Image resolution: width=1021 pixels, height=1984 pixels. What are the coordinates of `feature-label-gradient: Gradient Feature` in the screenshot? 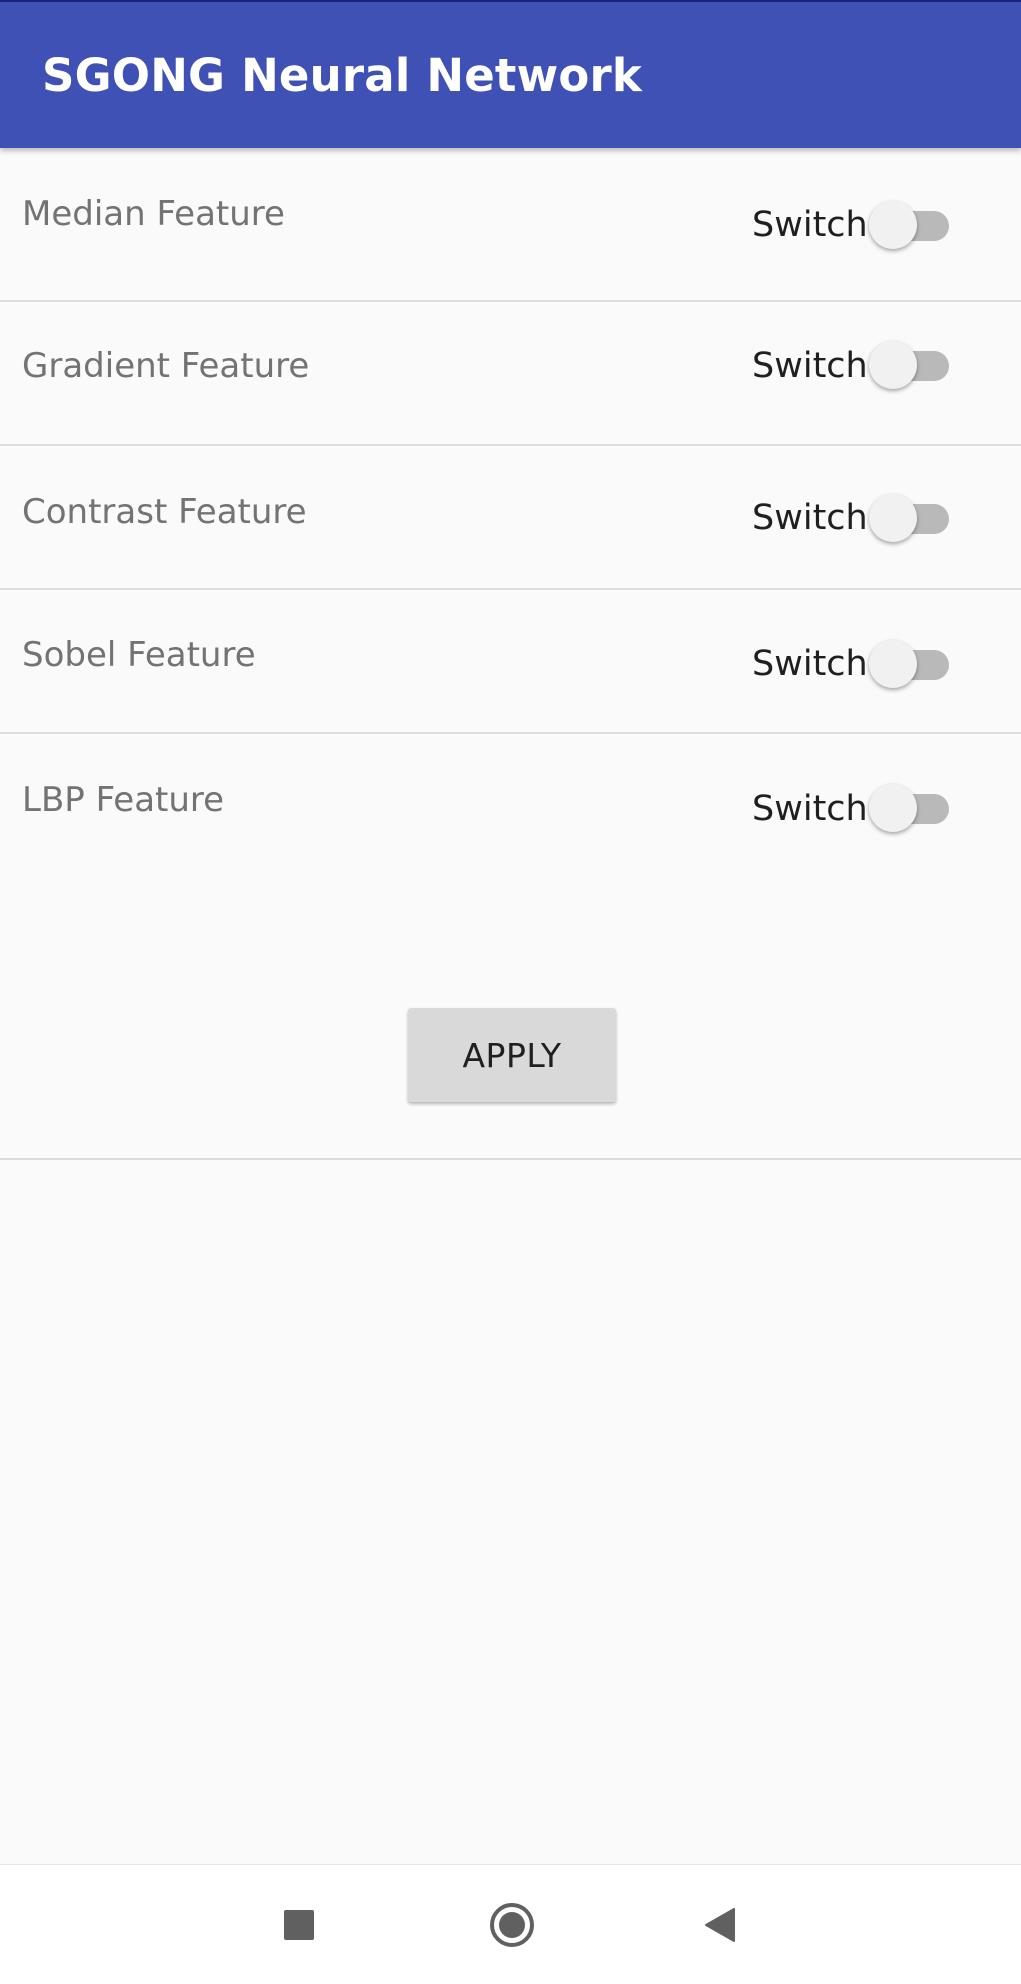 It's located at (166, 366).